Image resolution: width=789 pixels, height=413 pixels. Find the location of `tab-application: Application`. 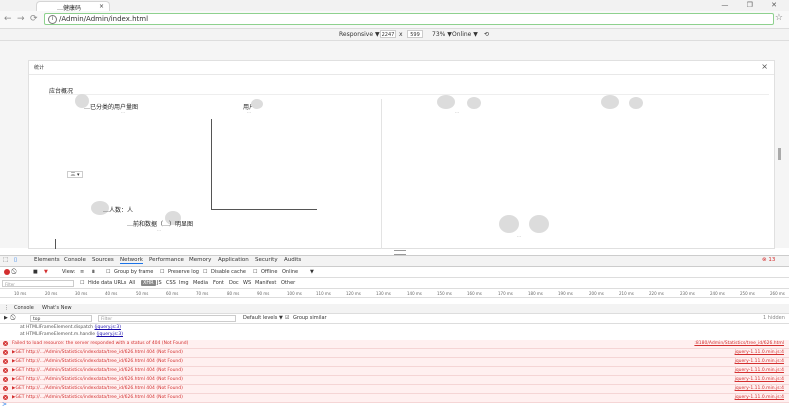

tab-application: Application is located at coordinates (233, 260).